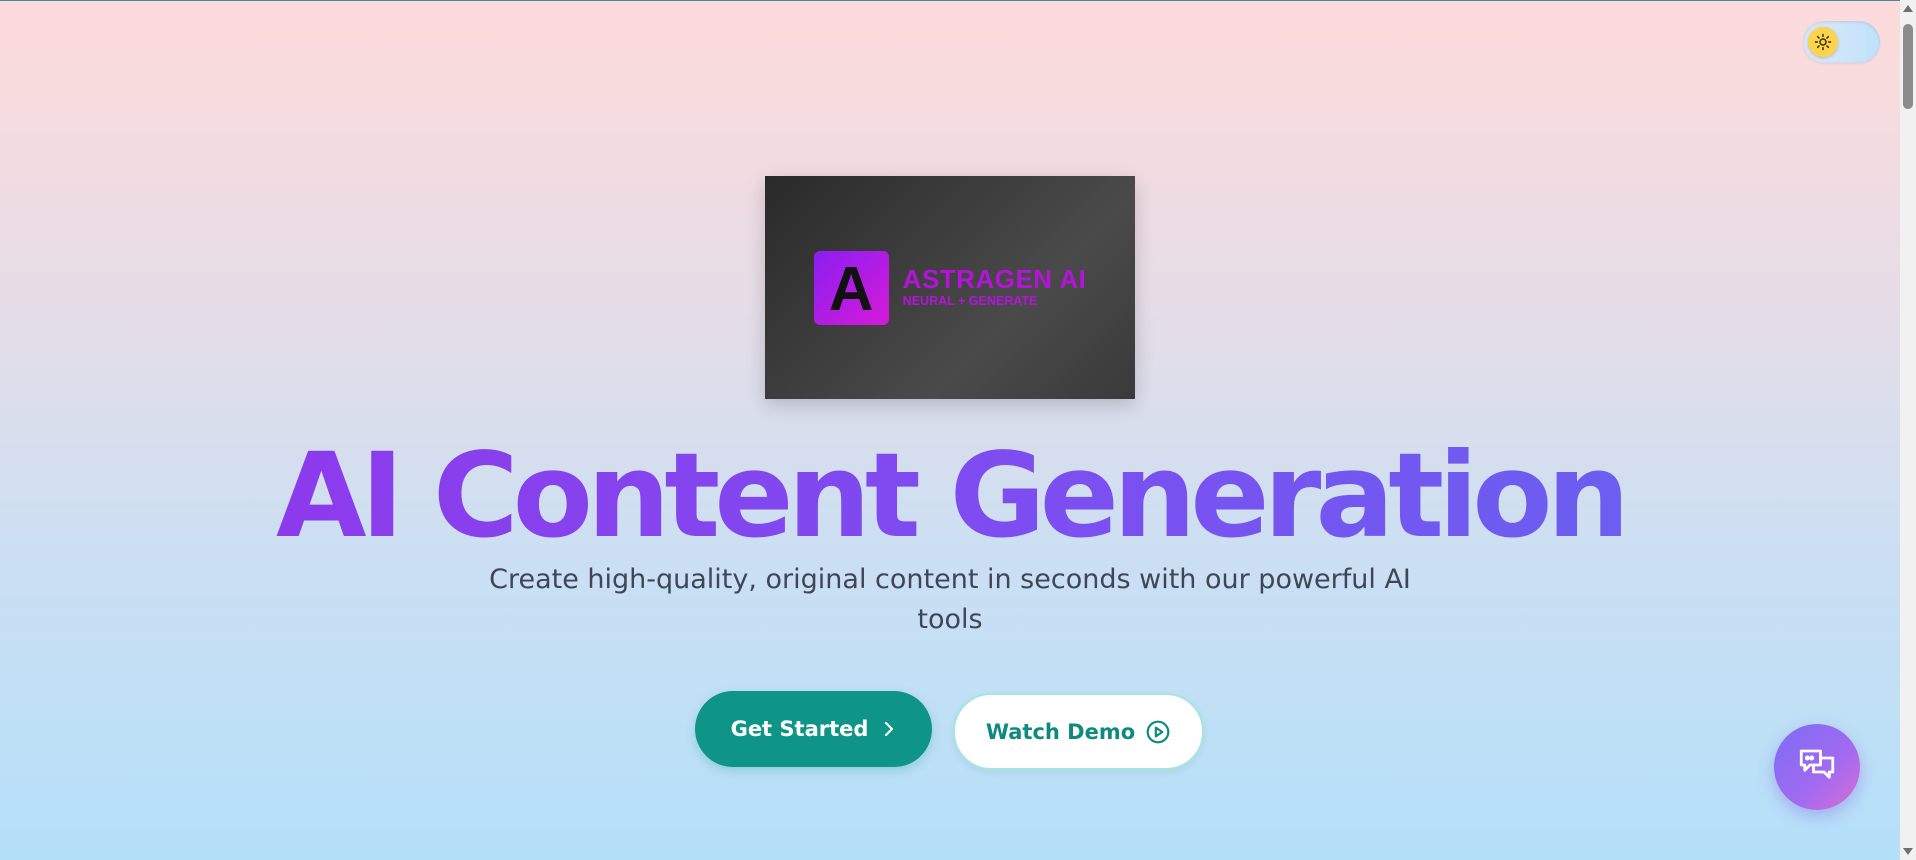 This screenshot has width=1916, height=860. What do you see at coordinates (950, 0) in the screenshot?
I see `top-border` at bounding box center [950, 0].